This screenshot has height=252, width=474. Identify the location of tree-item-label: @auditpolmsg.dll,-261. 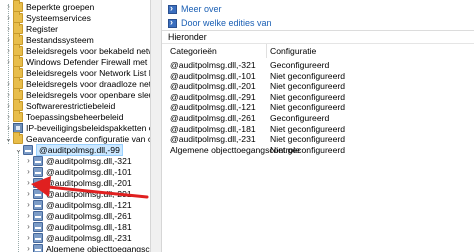
(89, 215).